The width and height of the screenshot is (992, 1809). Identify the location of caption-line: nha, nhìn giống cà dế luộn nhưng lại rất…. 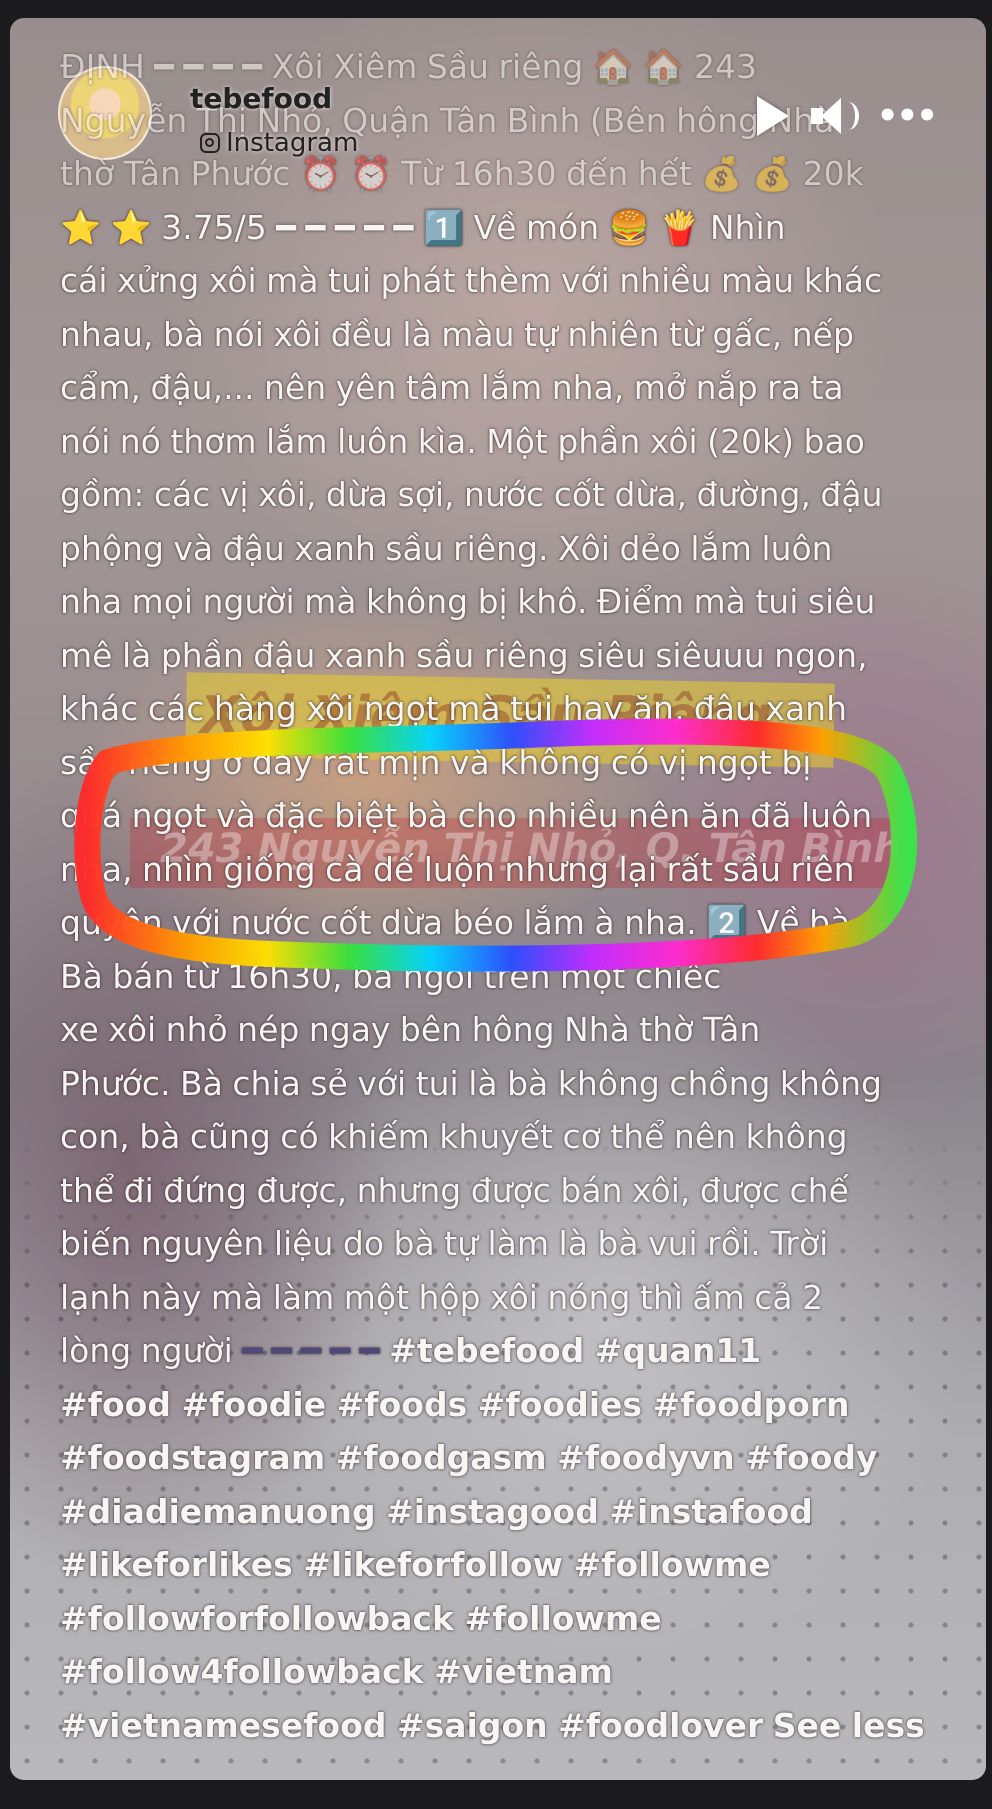
(457, 869).